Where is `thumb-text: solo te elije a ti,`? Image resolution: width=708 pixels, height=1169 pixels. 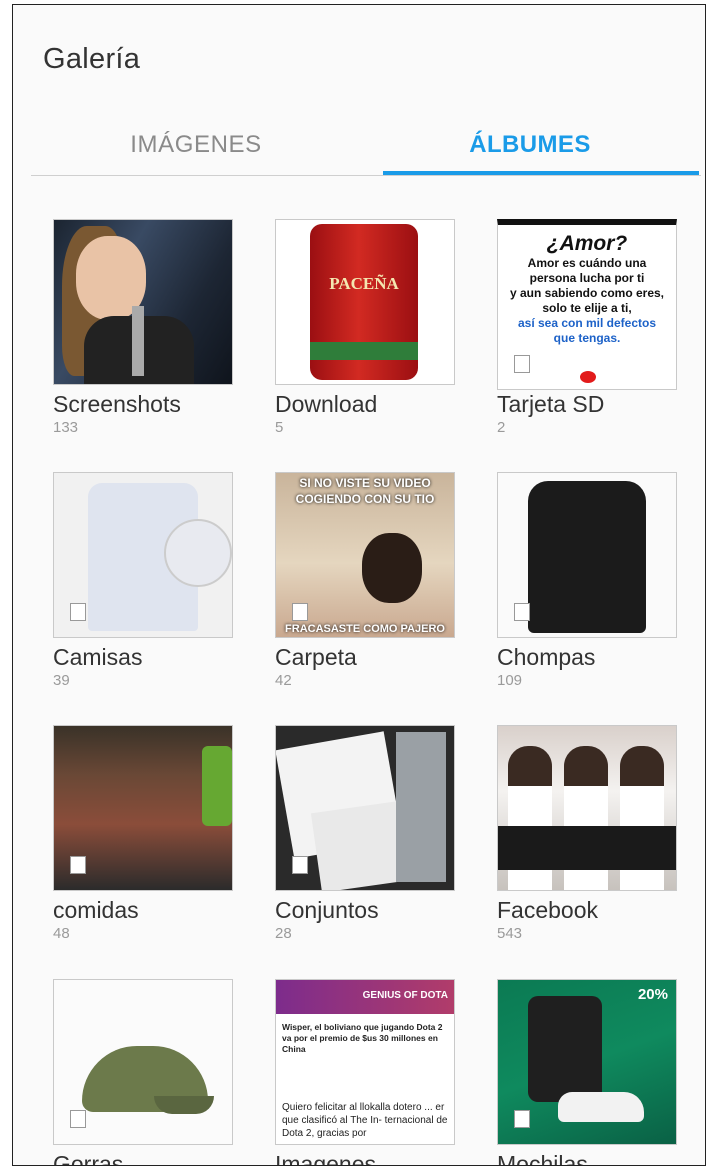
thumb-text: solo te elije a ti, is located at coordinates (587, 308).